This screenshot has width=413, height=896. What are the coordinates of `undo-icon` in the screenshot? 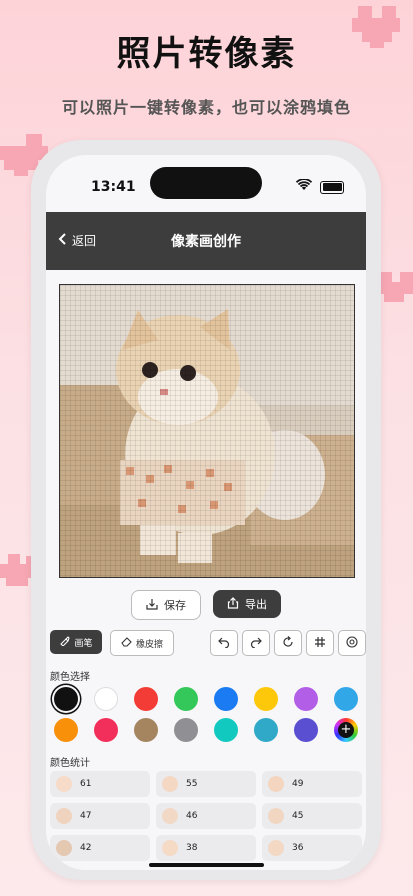 It's located at (224, 643).